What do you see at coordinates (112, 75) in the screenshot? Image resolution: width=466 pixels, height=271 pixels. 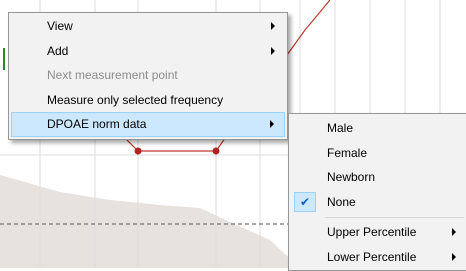 I see `menu-item-label: Next measurement point` at bounding box center [112, 75].